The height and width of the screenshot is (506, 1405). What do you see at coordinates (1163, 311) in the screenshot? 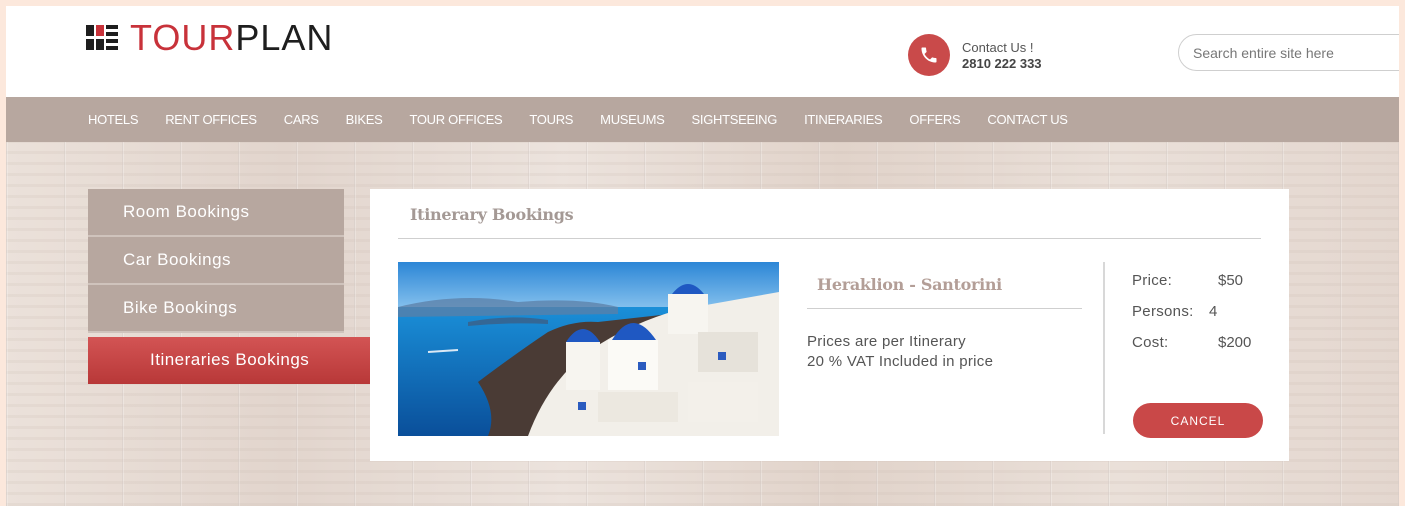
I see `persons-label: Persons:` at bounding box center [1163, 311].